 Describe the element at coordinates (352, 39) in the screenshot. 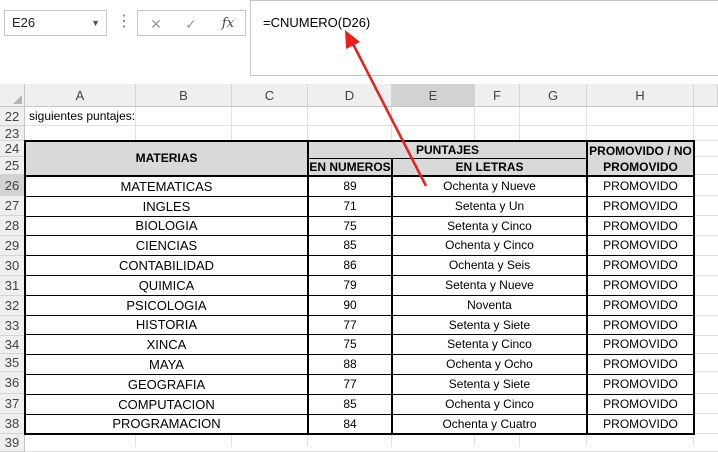

I see `arrow-head` at that location.